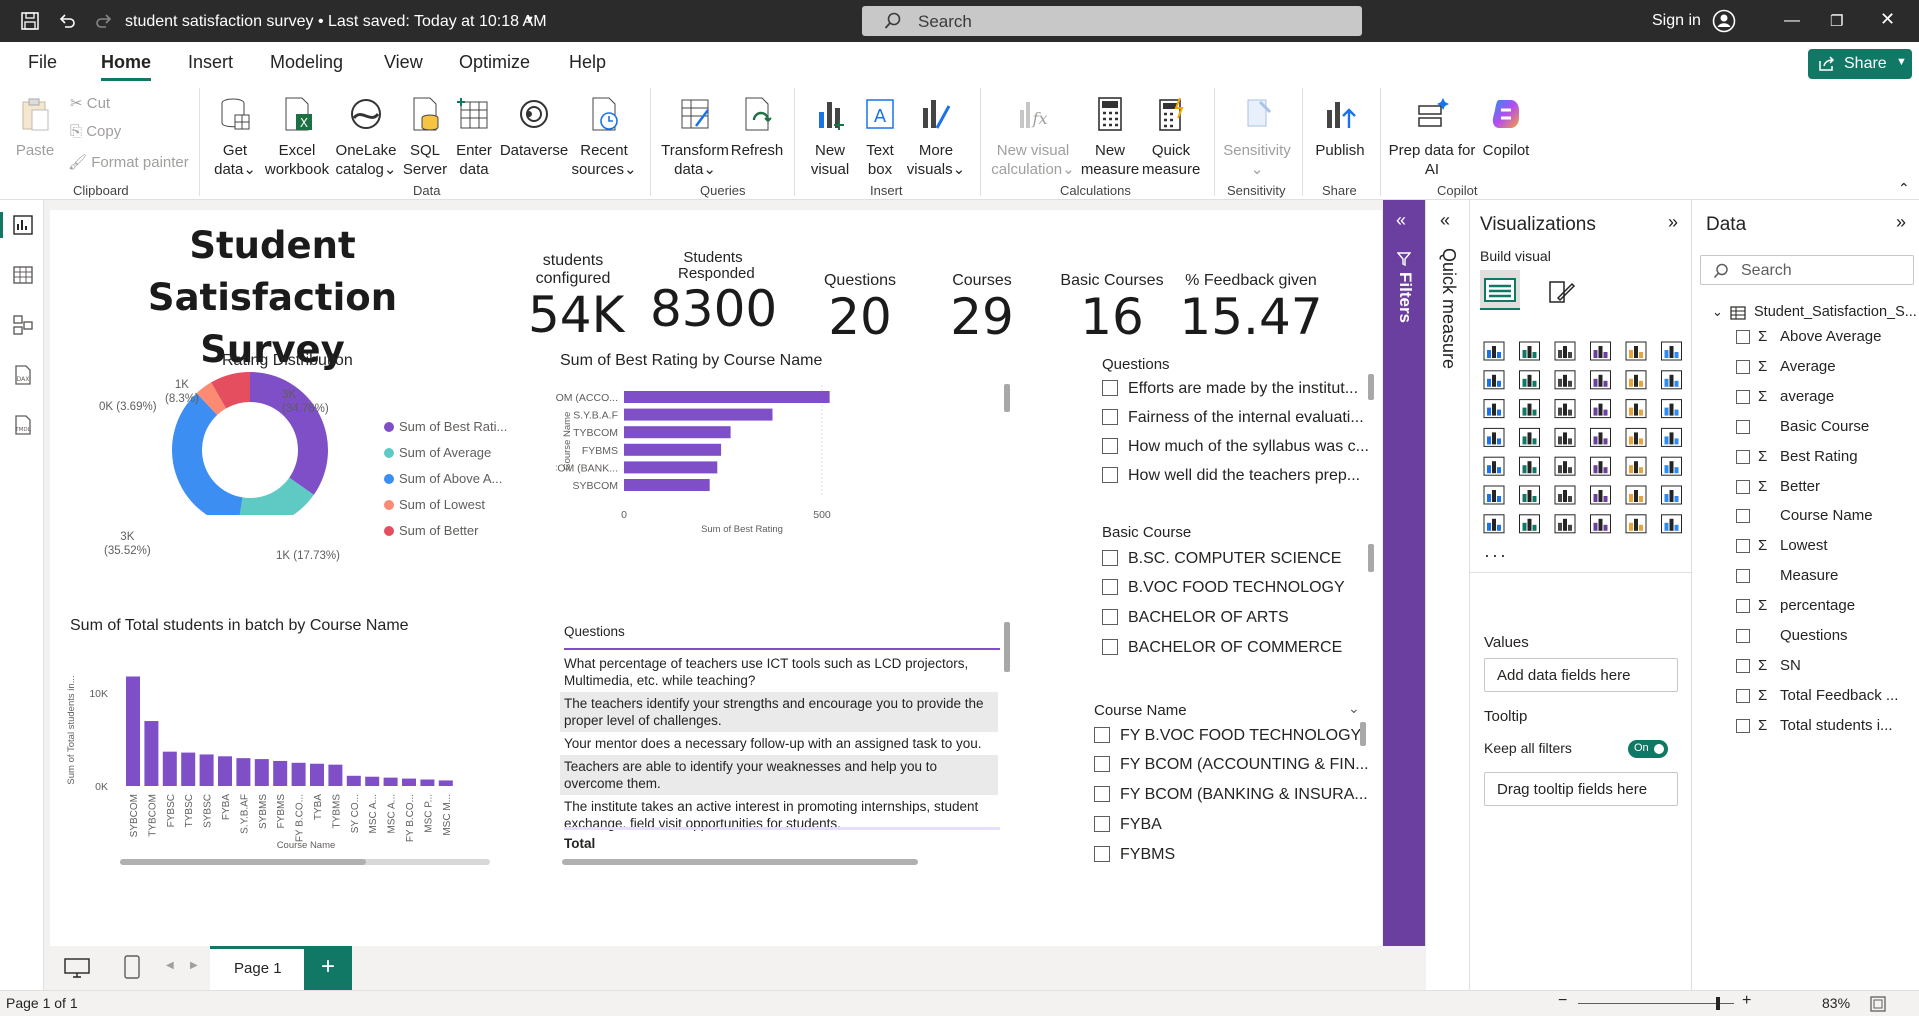 This screenshot has height=1016, width=1919. What do you see at coordinates (1724, 21) in the screenshot?
I see `account-icon` at bounding box center [1724, 21].